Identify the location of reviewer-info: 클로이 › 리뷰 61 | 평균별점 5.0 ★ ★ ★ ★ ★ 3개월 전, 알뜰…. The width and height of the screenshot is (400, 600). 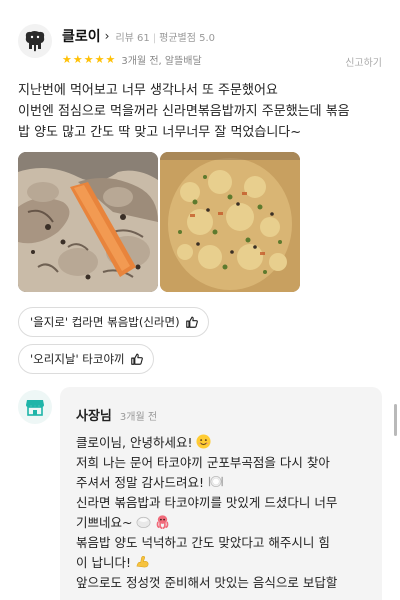
(138, 46).